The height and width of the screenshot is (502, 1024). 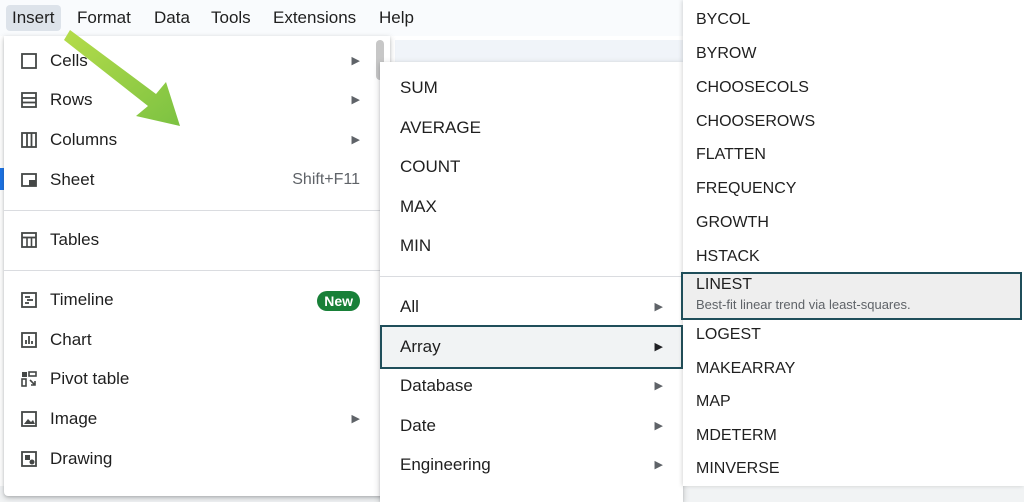 I want to click on menu-insert: Insert, so click(x=33, y=18).